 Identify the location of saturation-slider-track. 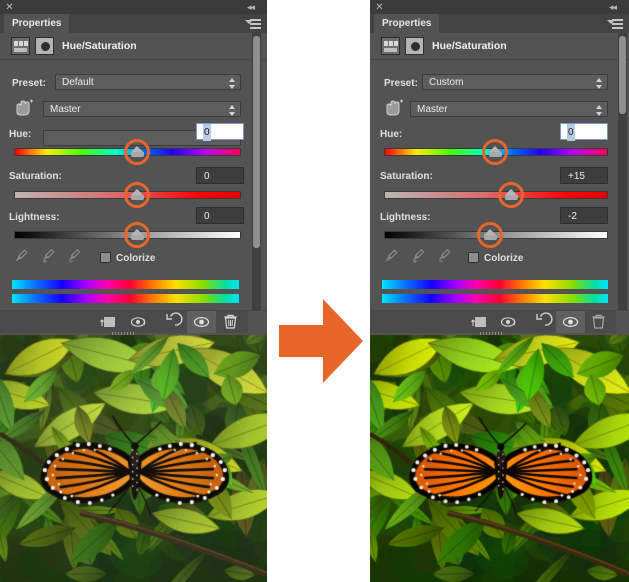
(496, 195).